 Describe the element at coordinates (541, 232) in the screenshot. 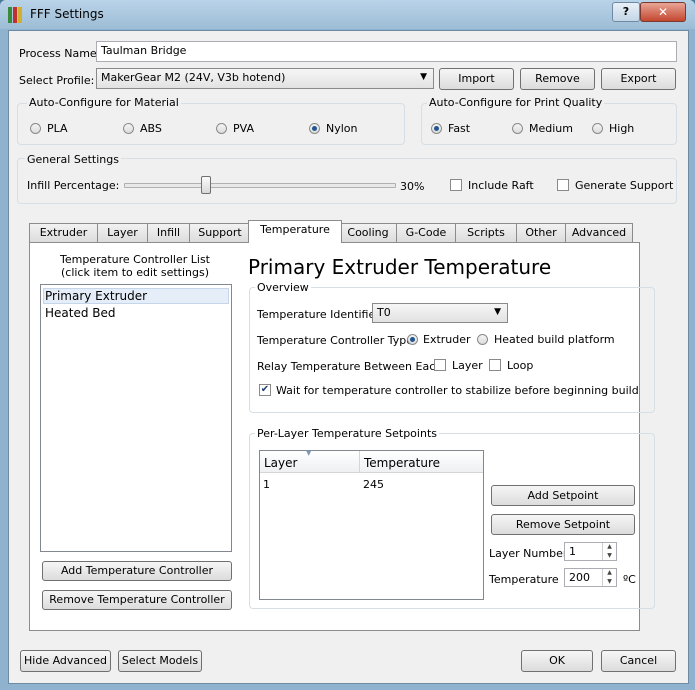

I see `tab-other: Other` at that location.